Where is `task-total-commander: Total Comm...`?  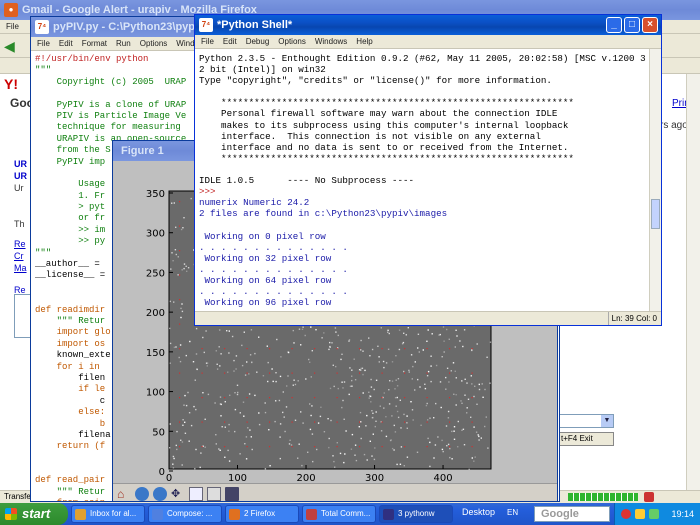
task-total-commander: Total Comm... is located at coordinates (339, 514).